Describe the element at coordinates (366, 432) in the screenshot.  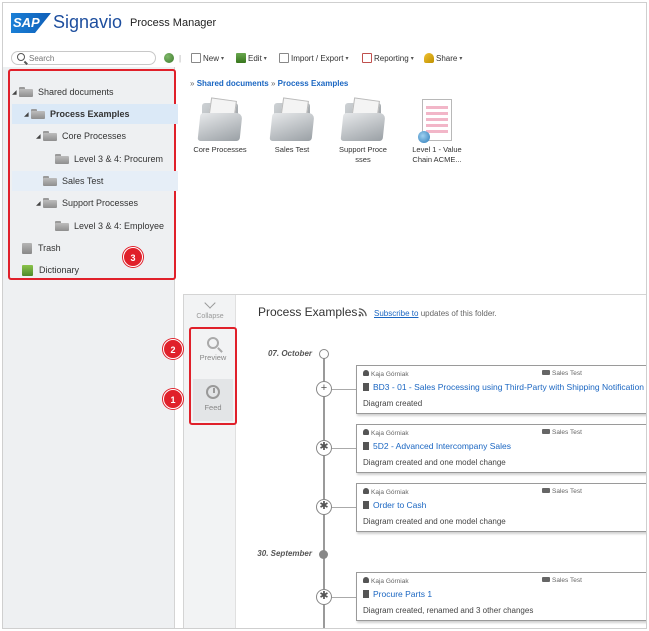
I see `person-icon` at that location.